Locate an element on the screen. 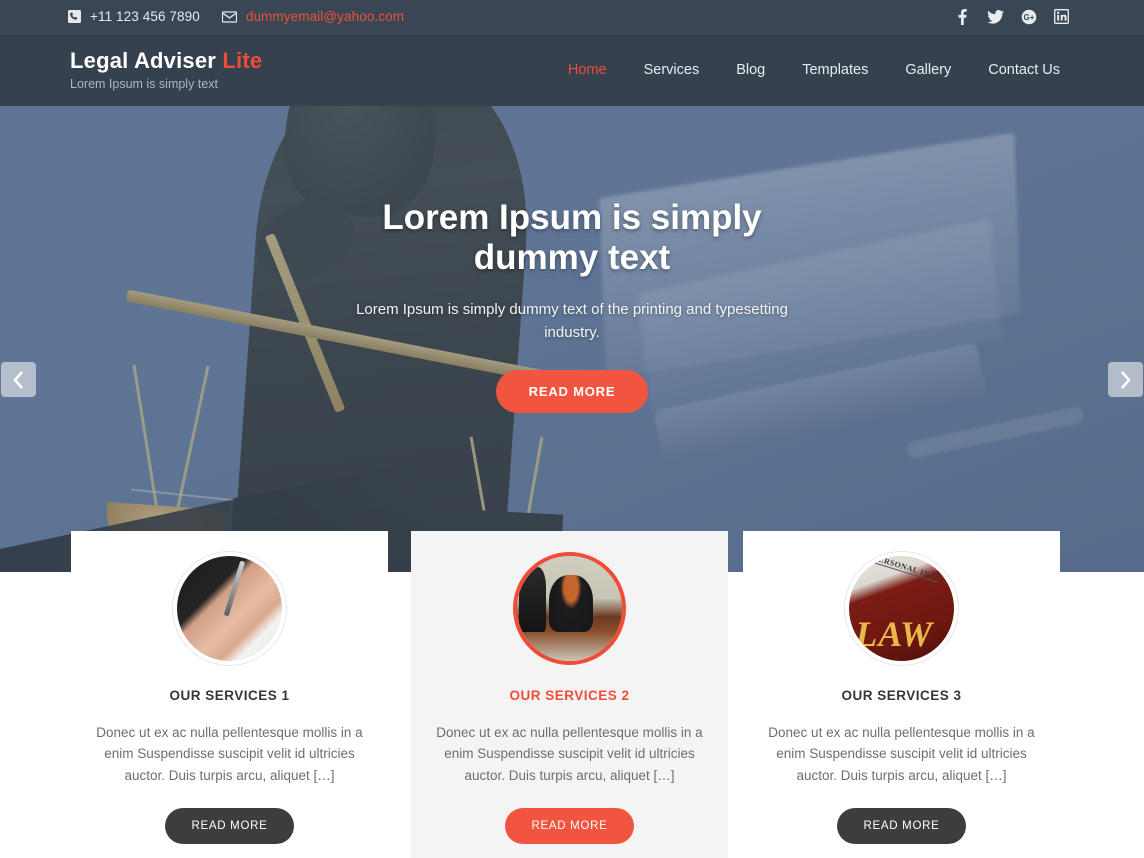 The height and width of the screenshot is (858, 1144). top-bar-contacts: +11 123 456 7890 dummyemail@yahoo.com is located at coordinates (236, 16).